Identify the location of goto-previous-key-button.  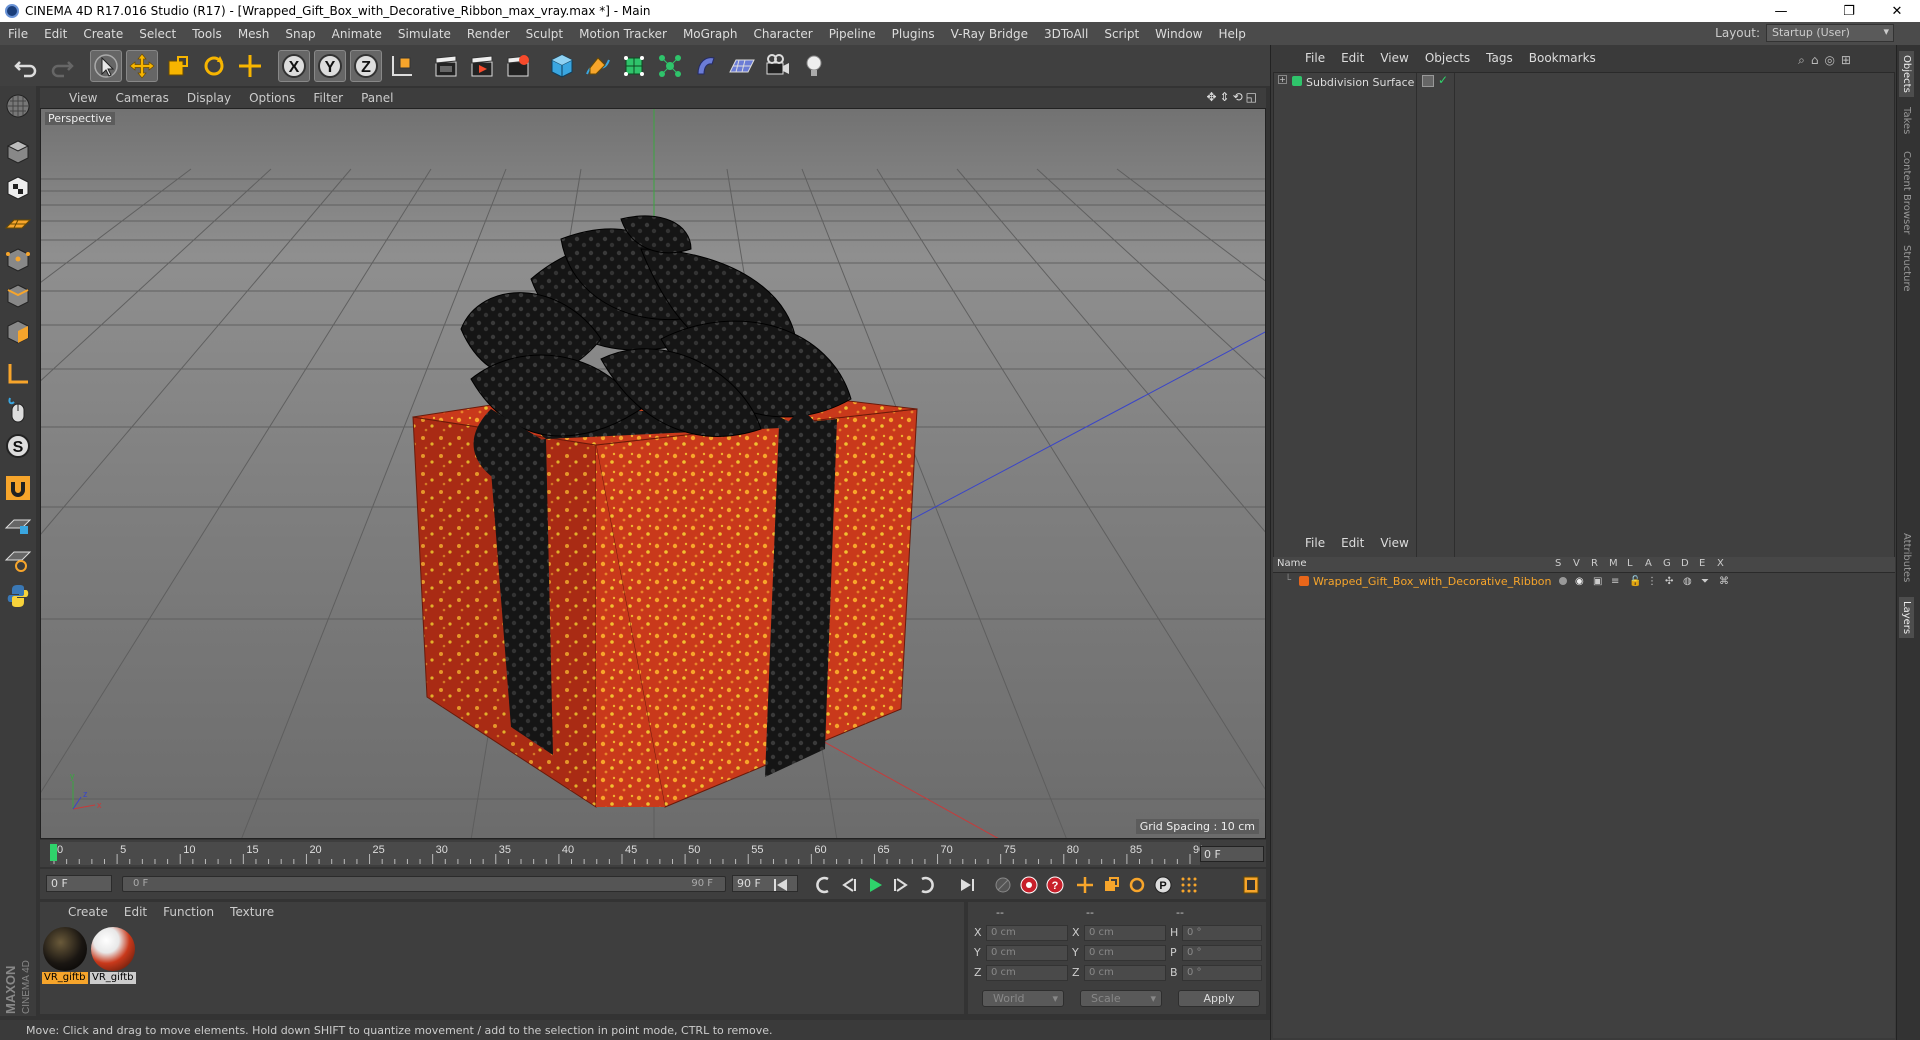
(823, 885).